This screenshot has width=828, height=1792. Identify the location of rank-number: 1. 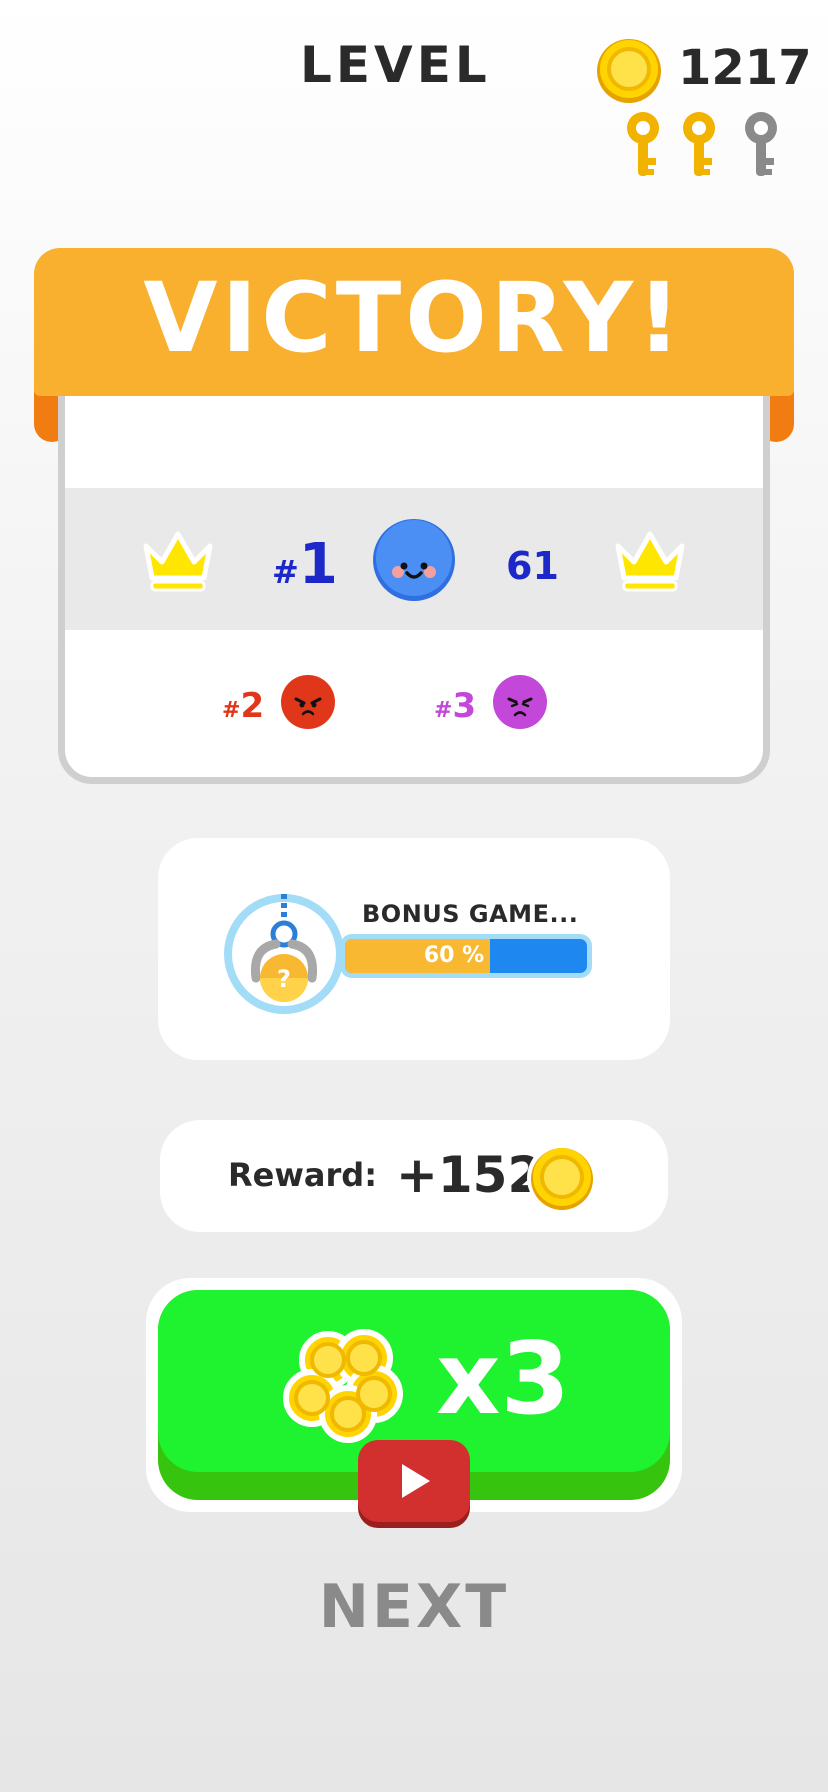
(318, 564).